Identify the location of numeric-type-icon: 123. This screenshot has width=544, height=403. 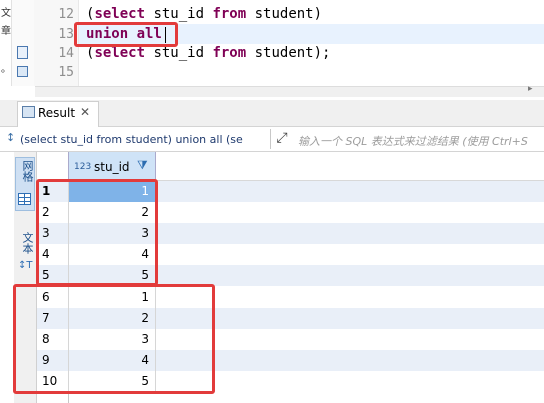
(83, 167).